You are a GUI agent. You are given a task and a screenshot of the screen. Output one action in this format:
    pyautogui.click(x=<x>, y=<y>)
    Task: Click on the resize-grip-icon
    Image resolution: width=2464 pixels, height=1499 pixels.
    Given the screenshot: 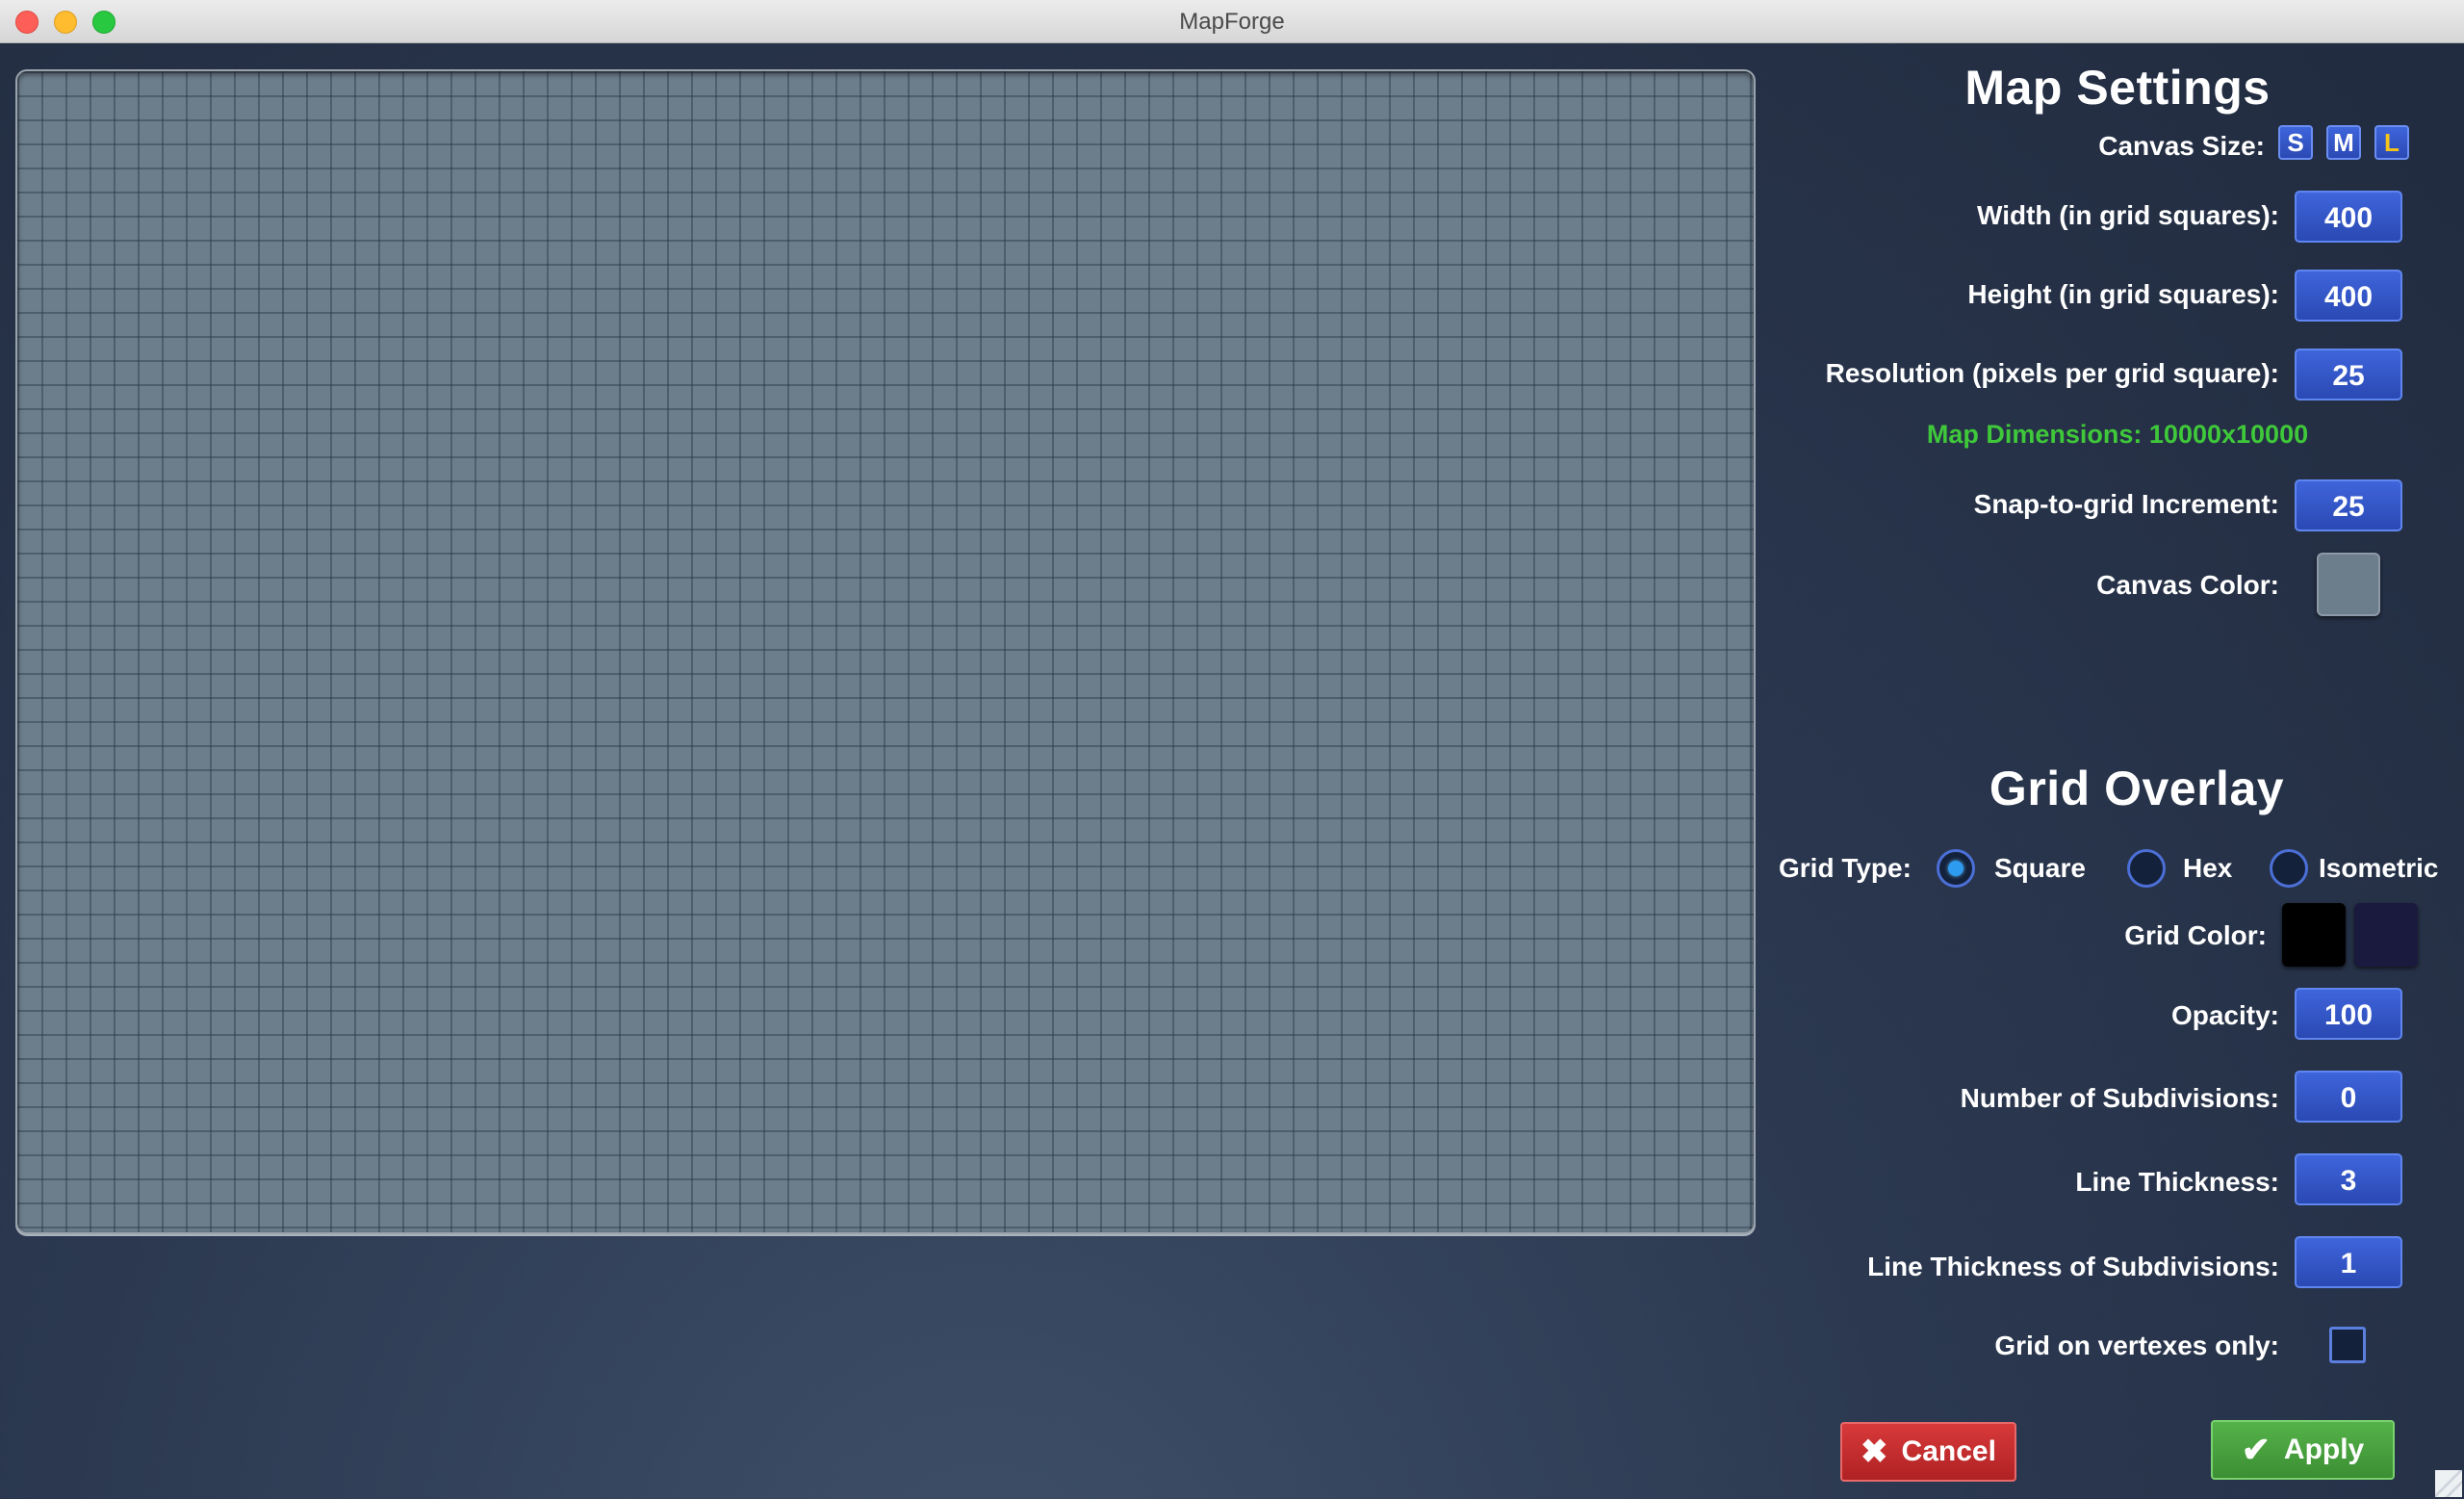 What is the action you would take?
    pyautogui.click(x=2448, y=1483)
    